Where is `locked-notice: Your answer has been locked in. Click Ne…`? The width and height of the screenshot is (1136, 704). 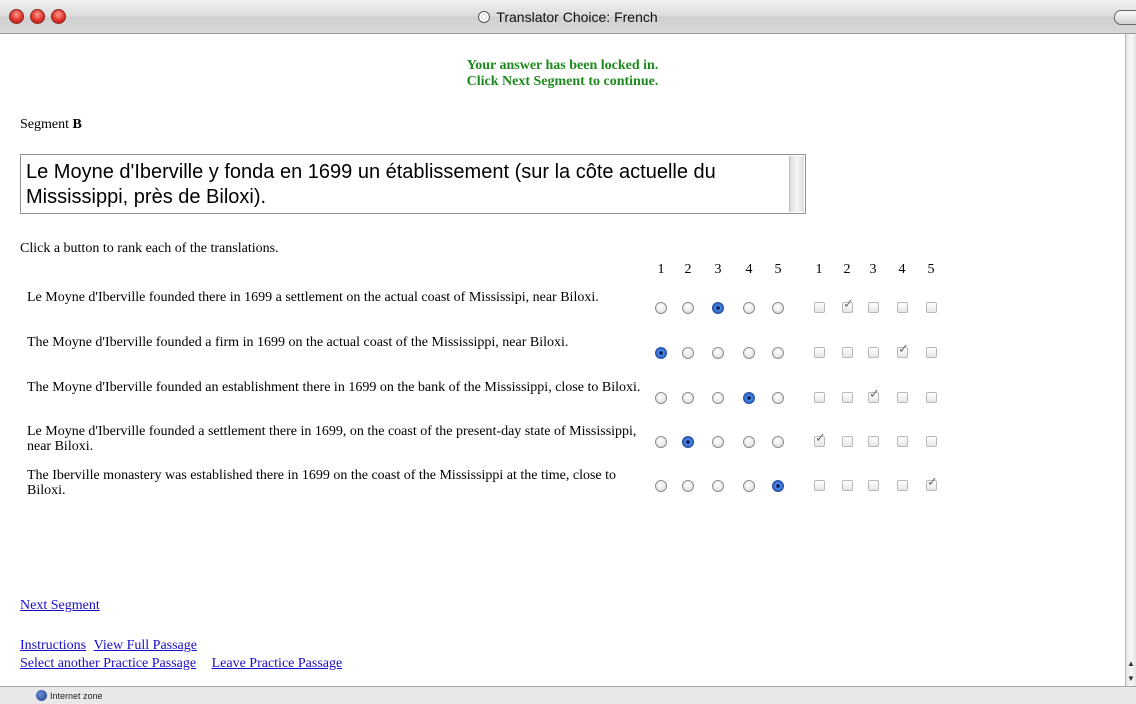 locked-notice: Your answer has been locked in. Click Ne… is located at coordinates (562, 74).